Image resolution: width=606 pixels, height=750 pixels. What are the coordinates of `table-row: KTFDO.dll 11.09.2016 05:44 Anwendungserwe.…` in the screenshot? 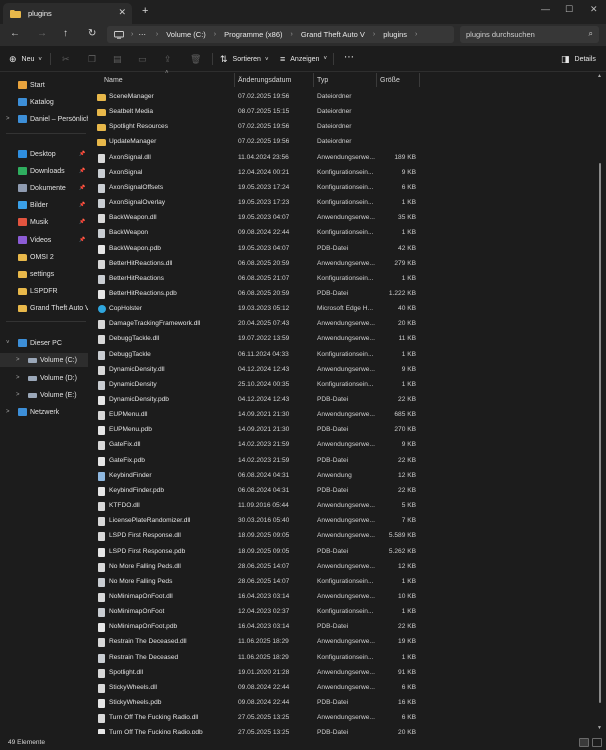 It's located at (342, 506).